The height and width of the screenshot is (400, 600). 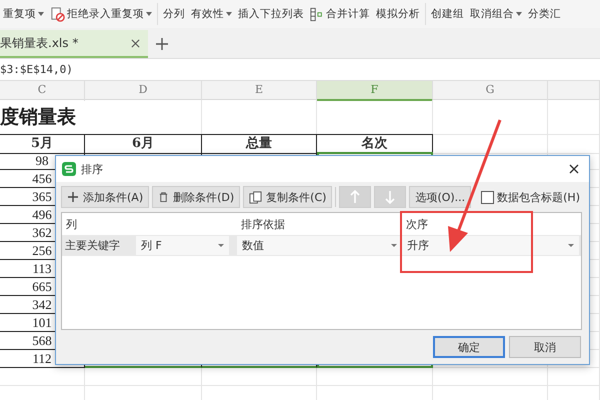 I want to click on column-heading: 次序, so click(x=417, y=224).